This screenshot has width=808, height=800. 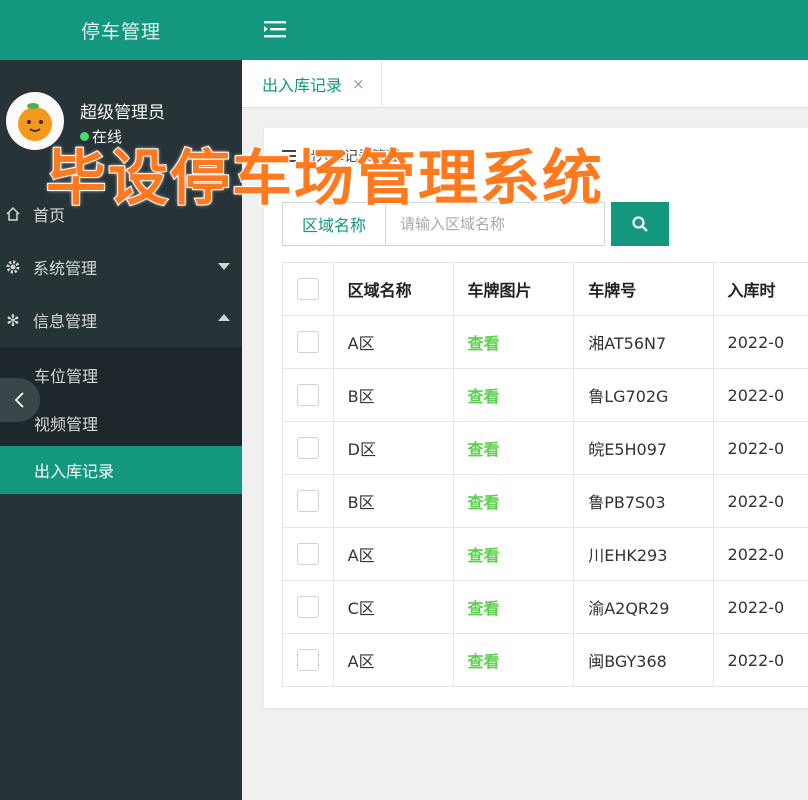 I want to click on sidebar-item-label: 出入库记录, so click(x=74, y=471).